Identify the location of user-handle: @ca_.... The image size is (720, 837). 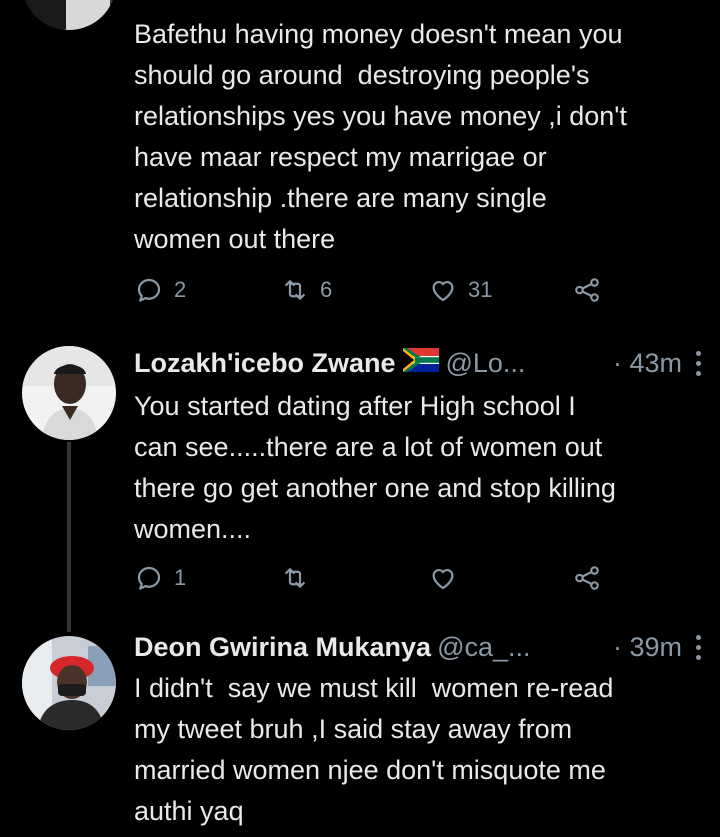
(483, 647).